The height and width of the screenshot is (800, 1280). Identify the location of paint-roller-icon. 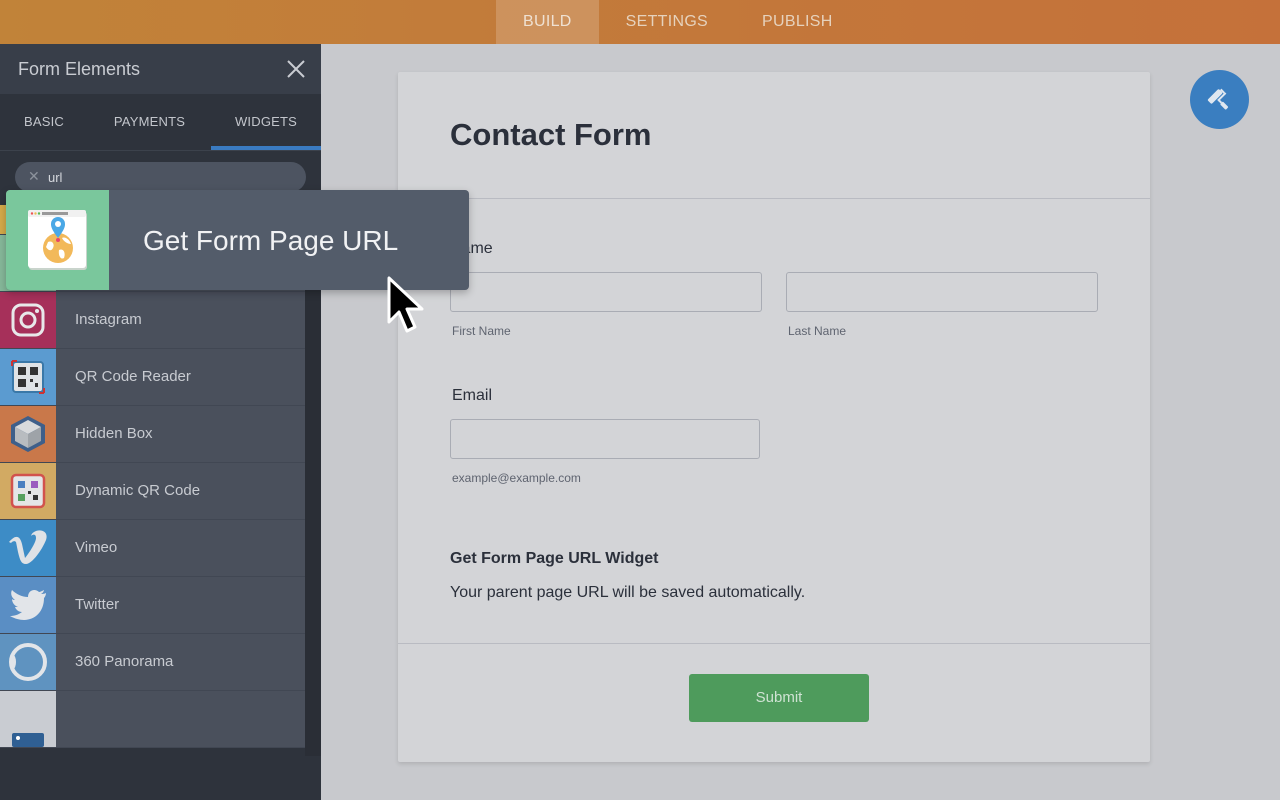
(1217, 98).